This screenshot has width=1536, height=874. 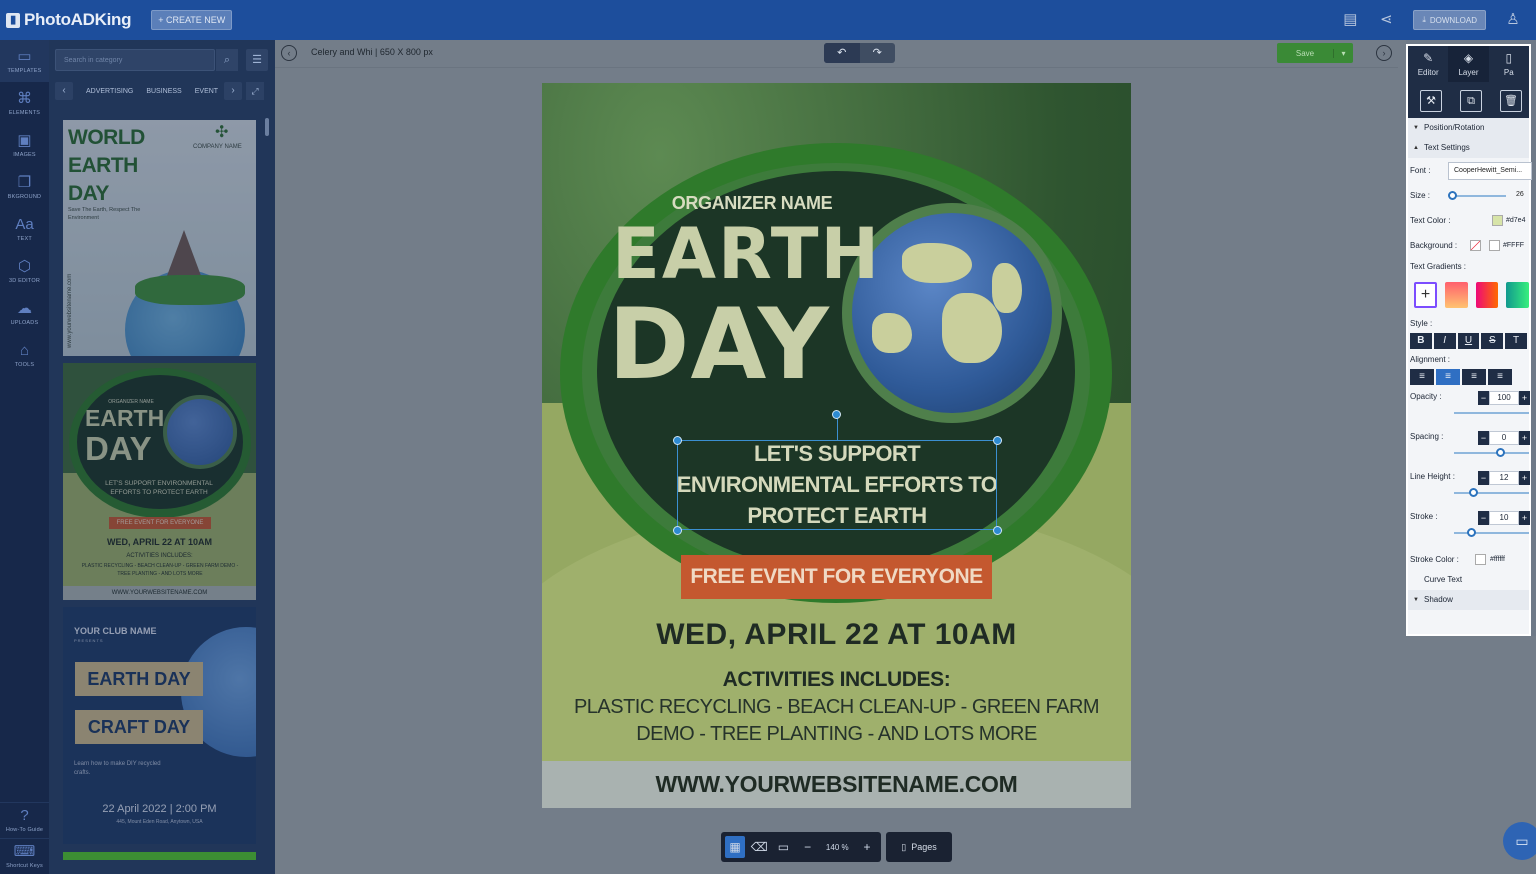 What do you see at coordinates (24, 271) in the screenshot?
I see `sidebar-item-3d-editor: ⬡ 3D EDITOR` at bounding box center [24, 271].